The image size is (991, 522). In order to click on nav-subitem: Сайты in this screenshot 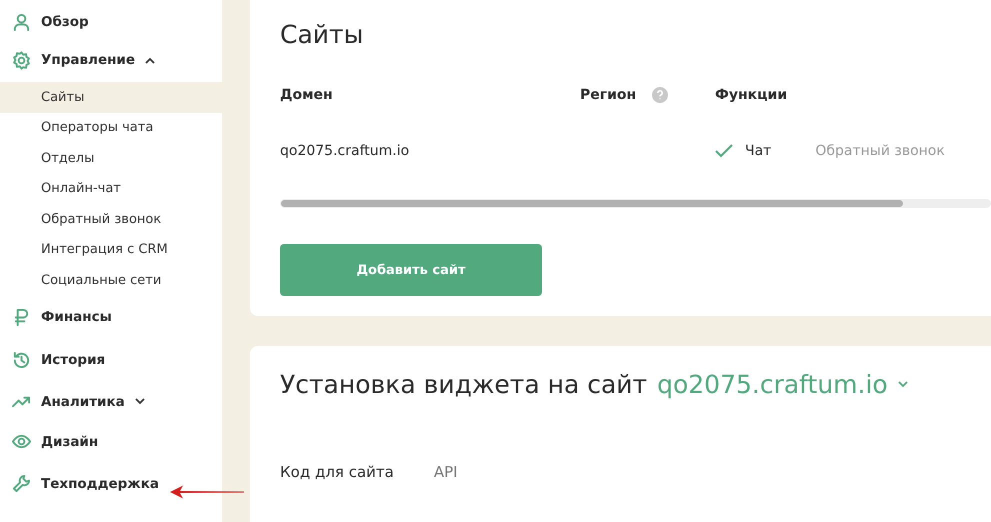, I will do `click(111, 97)`.